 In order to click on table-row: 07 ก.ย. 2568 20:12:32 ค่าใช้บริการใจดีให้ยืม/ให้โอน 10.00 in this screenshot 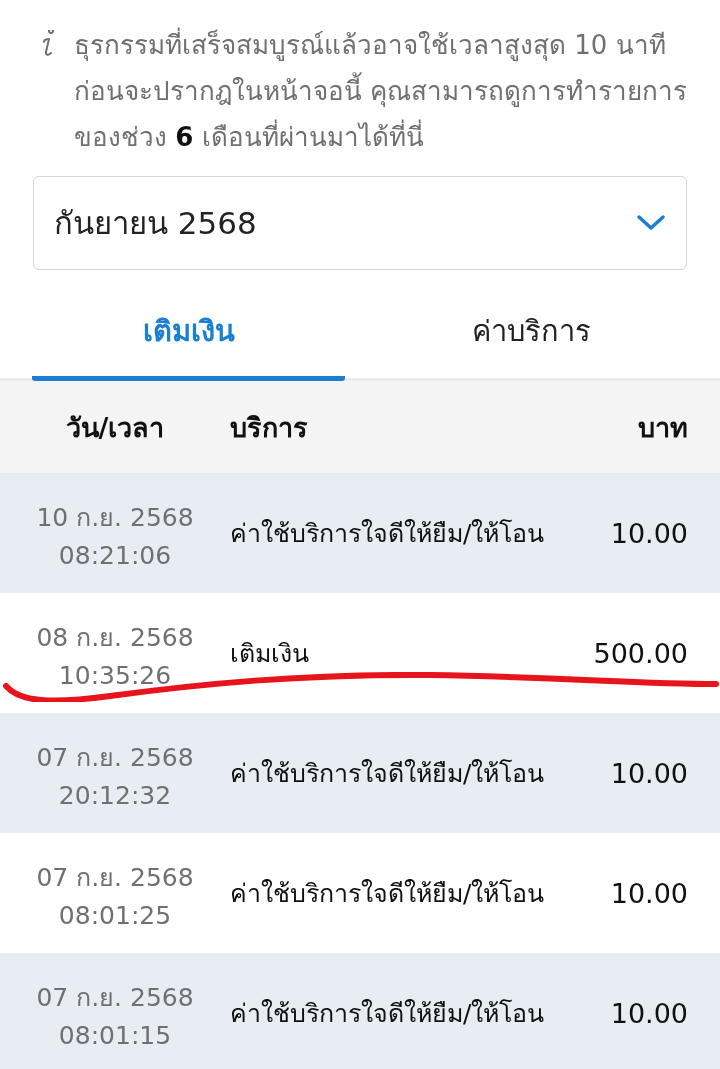, I will do `click(360, 773)`.